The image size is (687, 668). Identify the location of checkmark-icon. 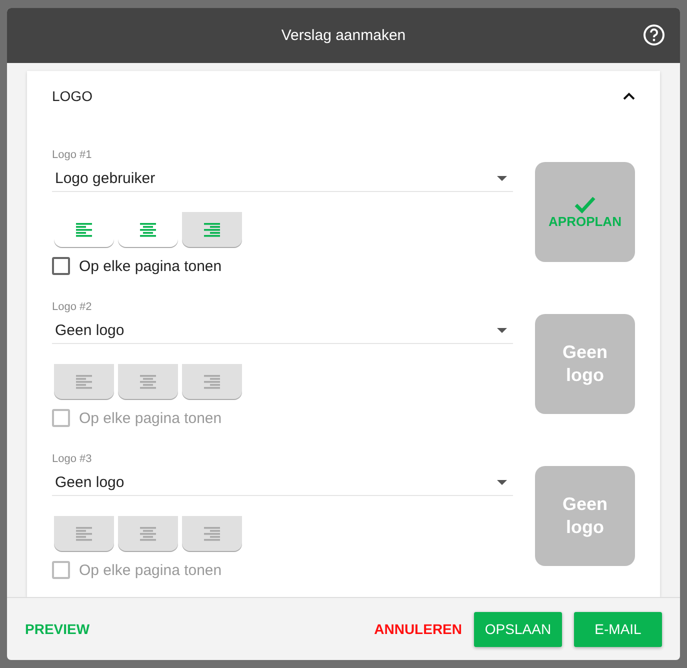
(585, 205).